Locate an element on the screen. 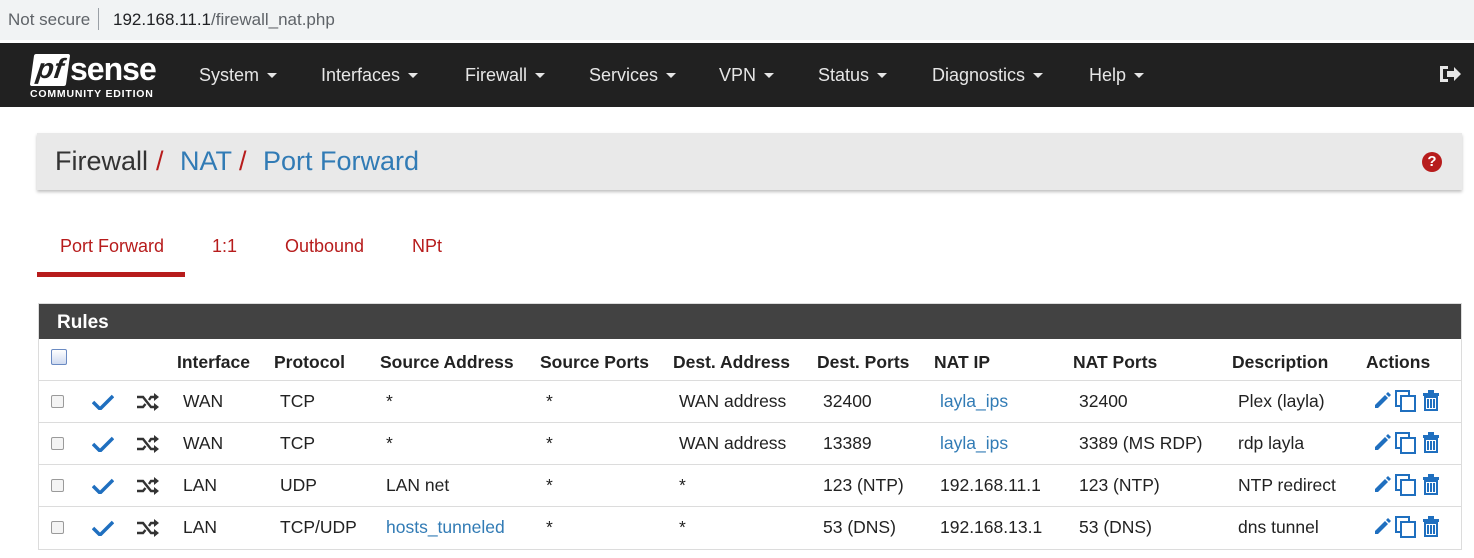  row-dest-ports: 123 (NTP) is located at coordinates (863, 485).